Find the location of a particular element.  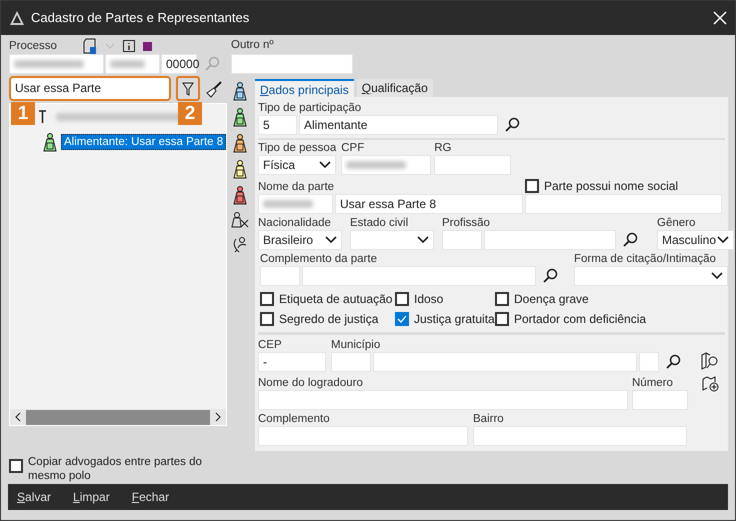

field-label: Número is located at coordinates (653, 383).